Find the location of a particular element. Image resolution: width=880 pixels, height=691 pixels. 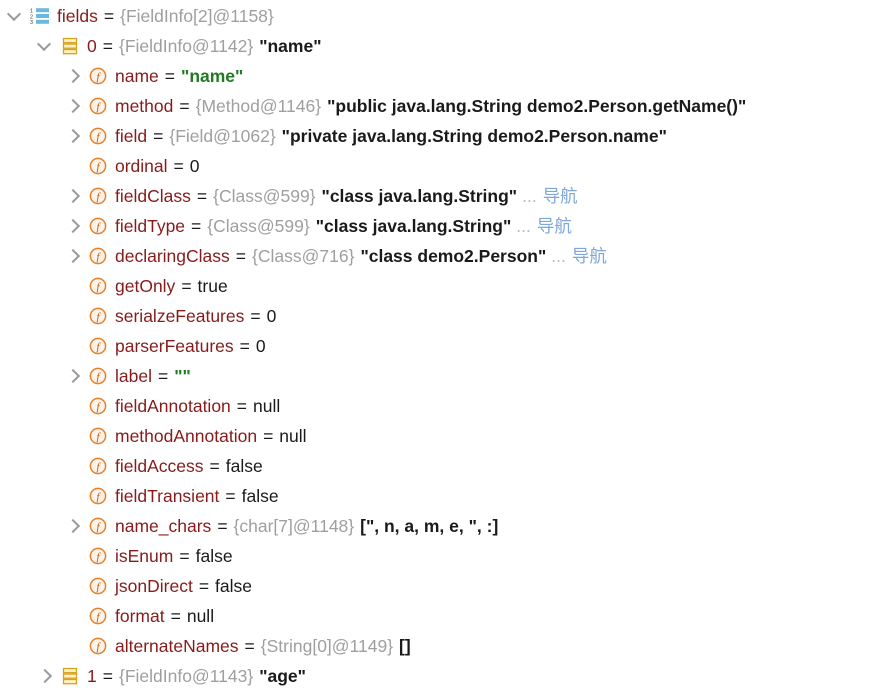

svg-text: 3 is located at coordinates (31, 23).